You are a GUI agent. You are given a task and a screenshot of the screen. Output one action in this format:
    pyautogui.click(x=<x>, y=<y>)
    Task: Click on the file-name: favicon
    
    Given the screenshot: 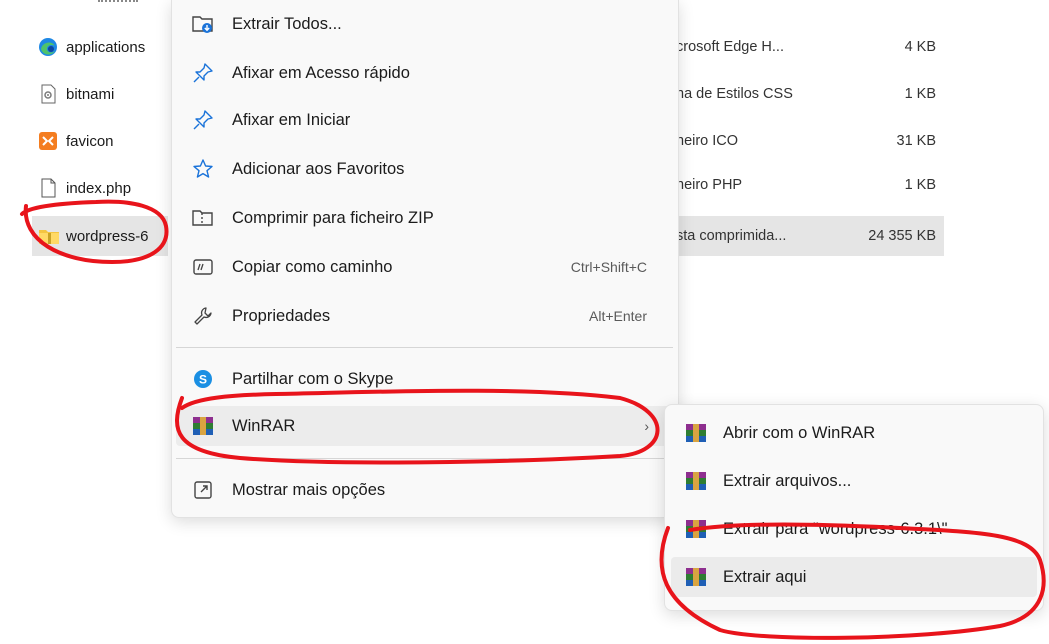 What is the action you would take?
    pyautogui.click(x=90, y=141)
    